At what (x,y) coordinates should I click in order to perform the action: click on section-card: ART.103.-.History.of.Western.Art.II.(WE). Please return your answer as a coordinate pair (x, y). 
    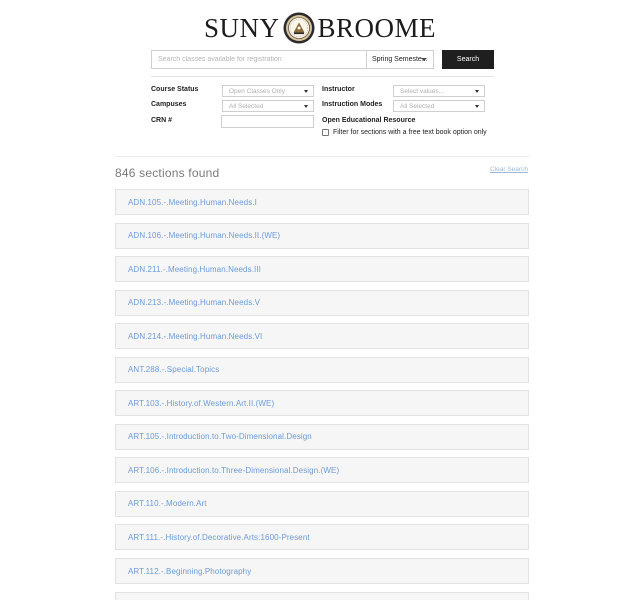
    Looking at the image, I should click on (322, 403).